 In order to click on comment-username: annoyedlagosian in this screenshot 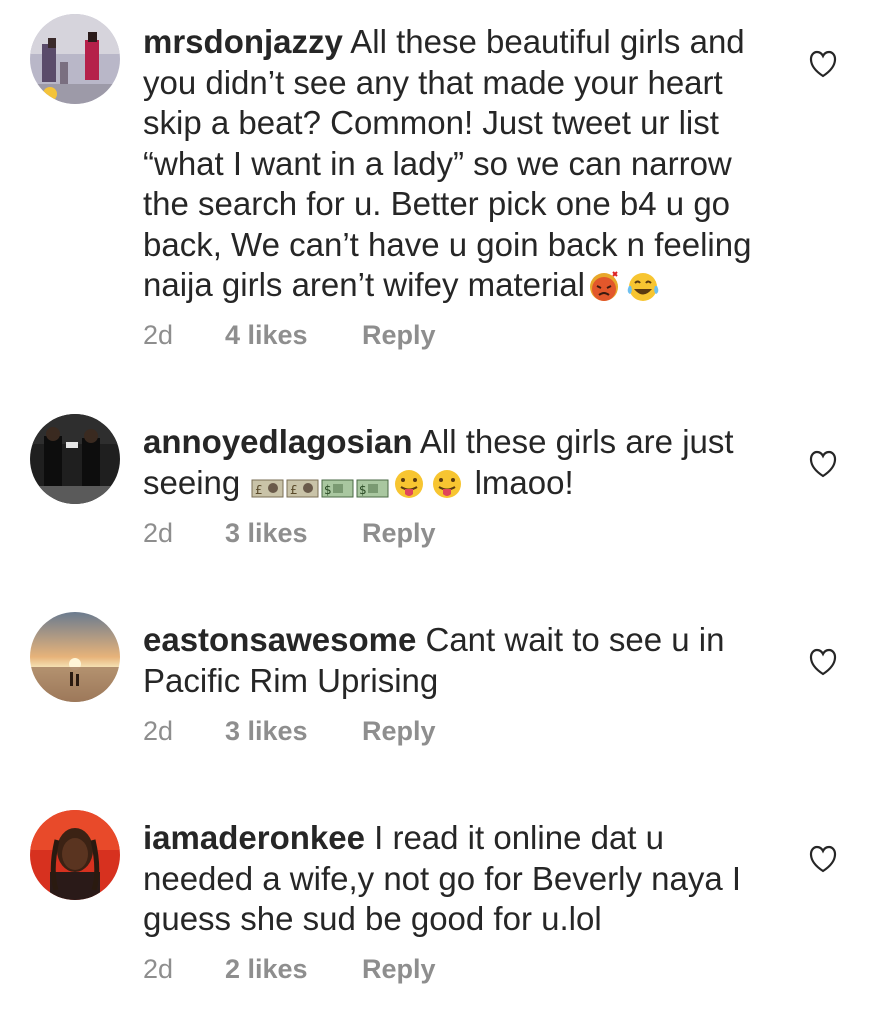, I will do `click(278, 441)`.